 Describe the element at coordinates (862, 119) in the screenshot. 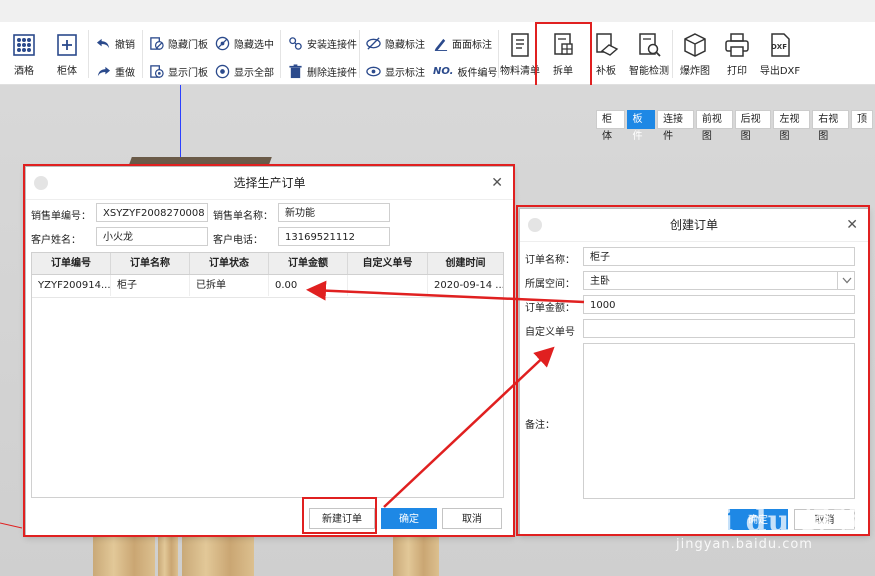

I see `tab-top-view: 顶` at that location.